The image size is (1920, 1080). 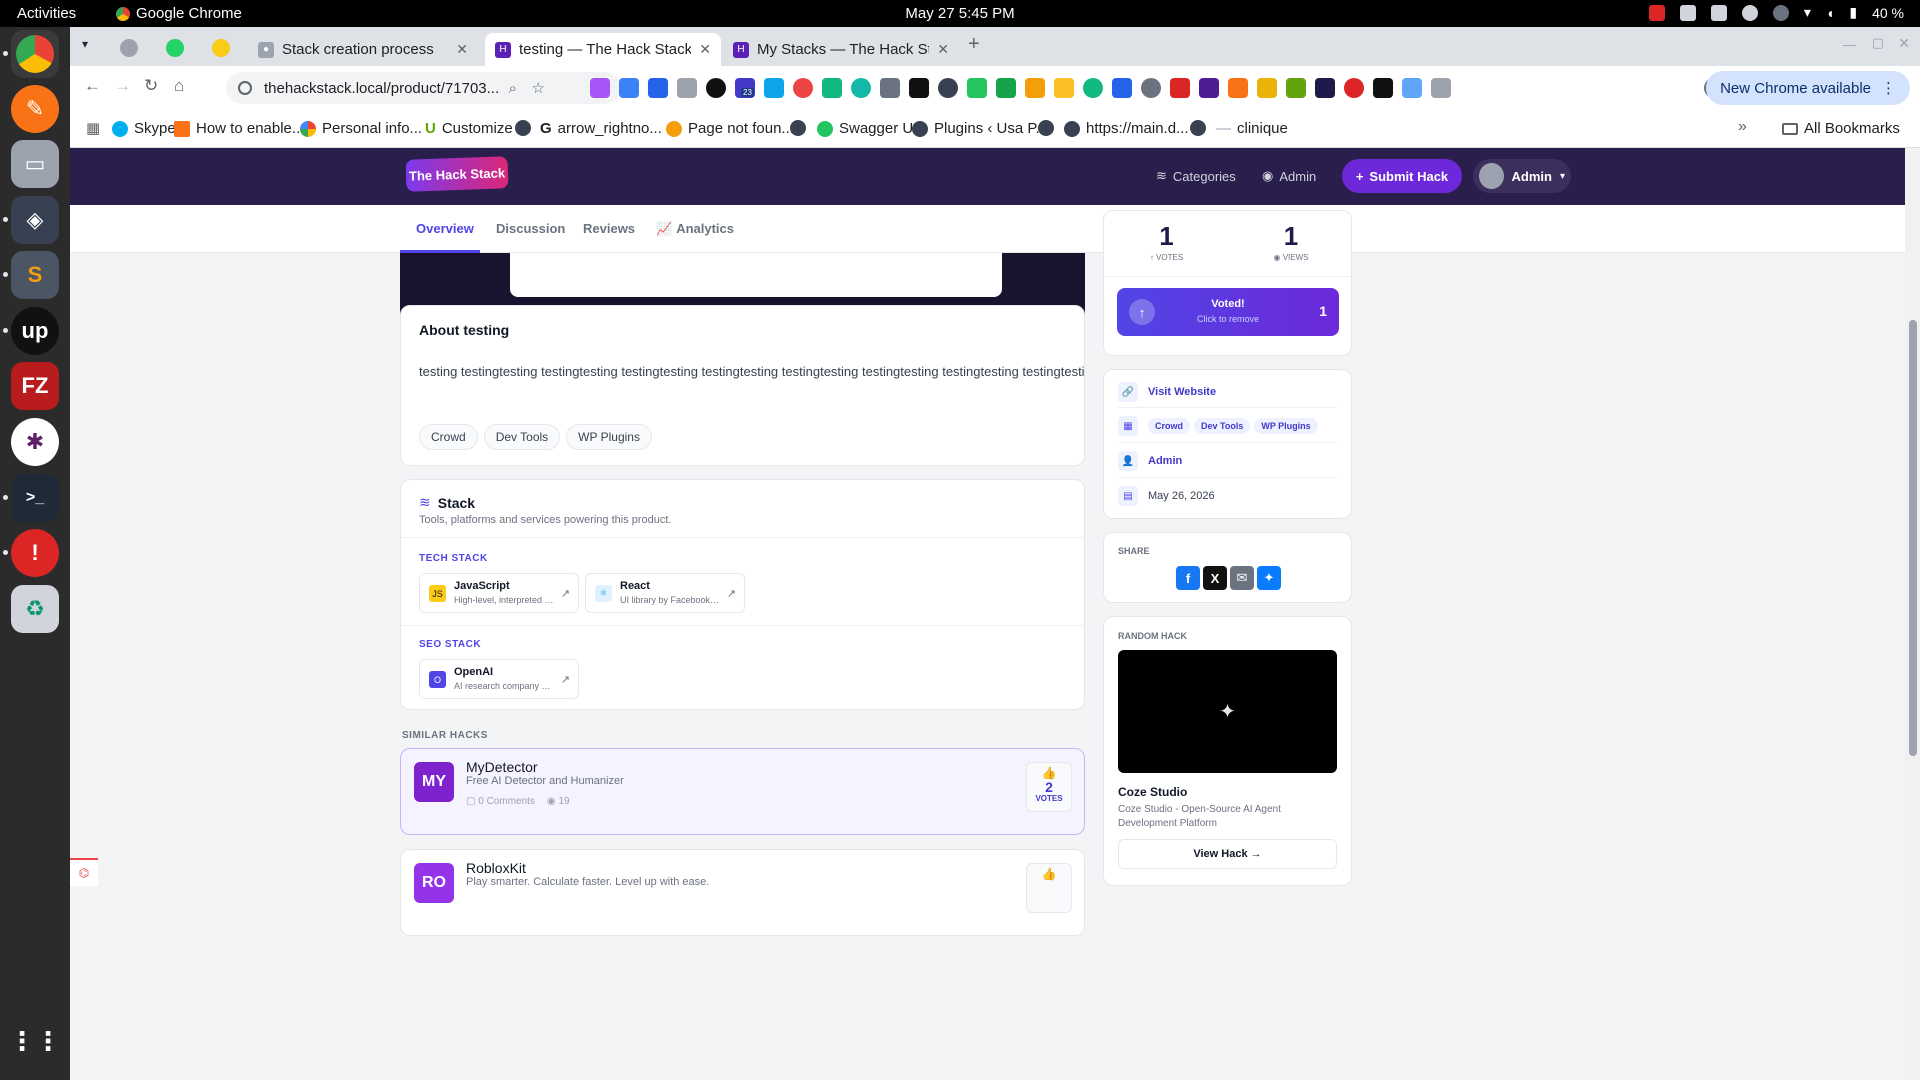 I want to click on tab-testing: H testing — The Hack Stack ✕, so click(x=603, y=49).